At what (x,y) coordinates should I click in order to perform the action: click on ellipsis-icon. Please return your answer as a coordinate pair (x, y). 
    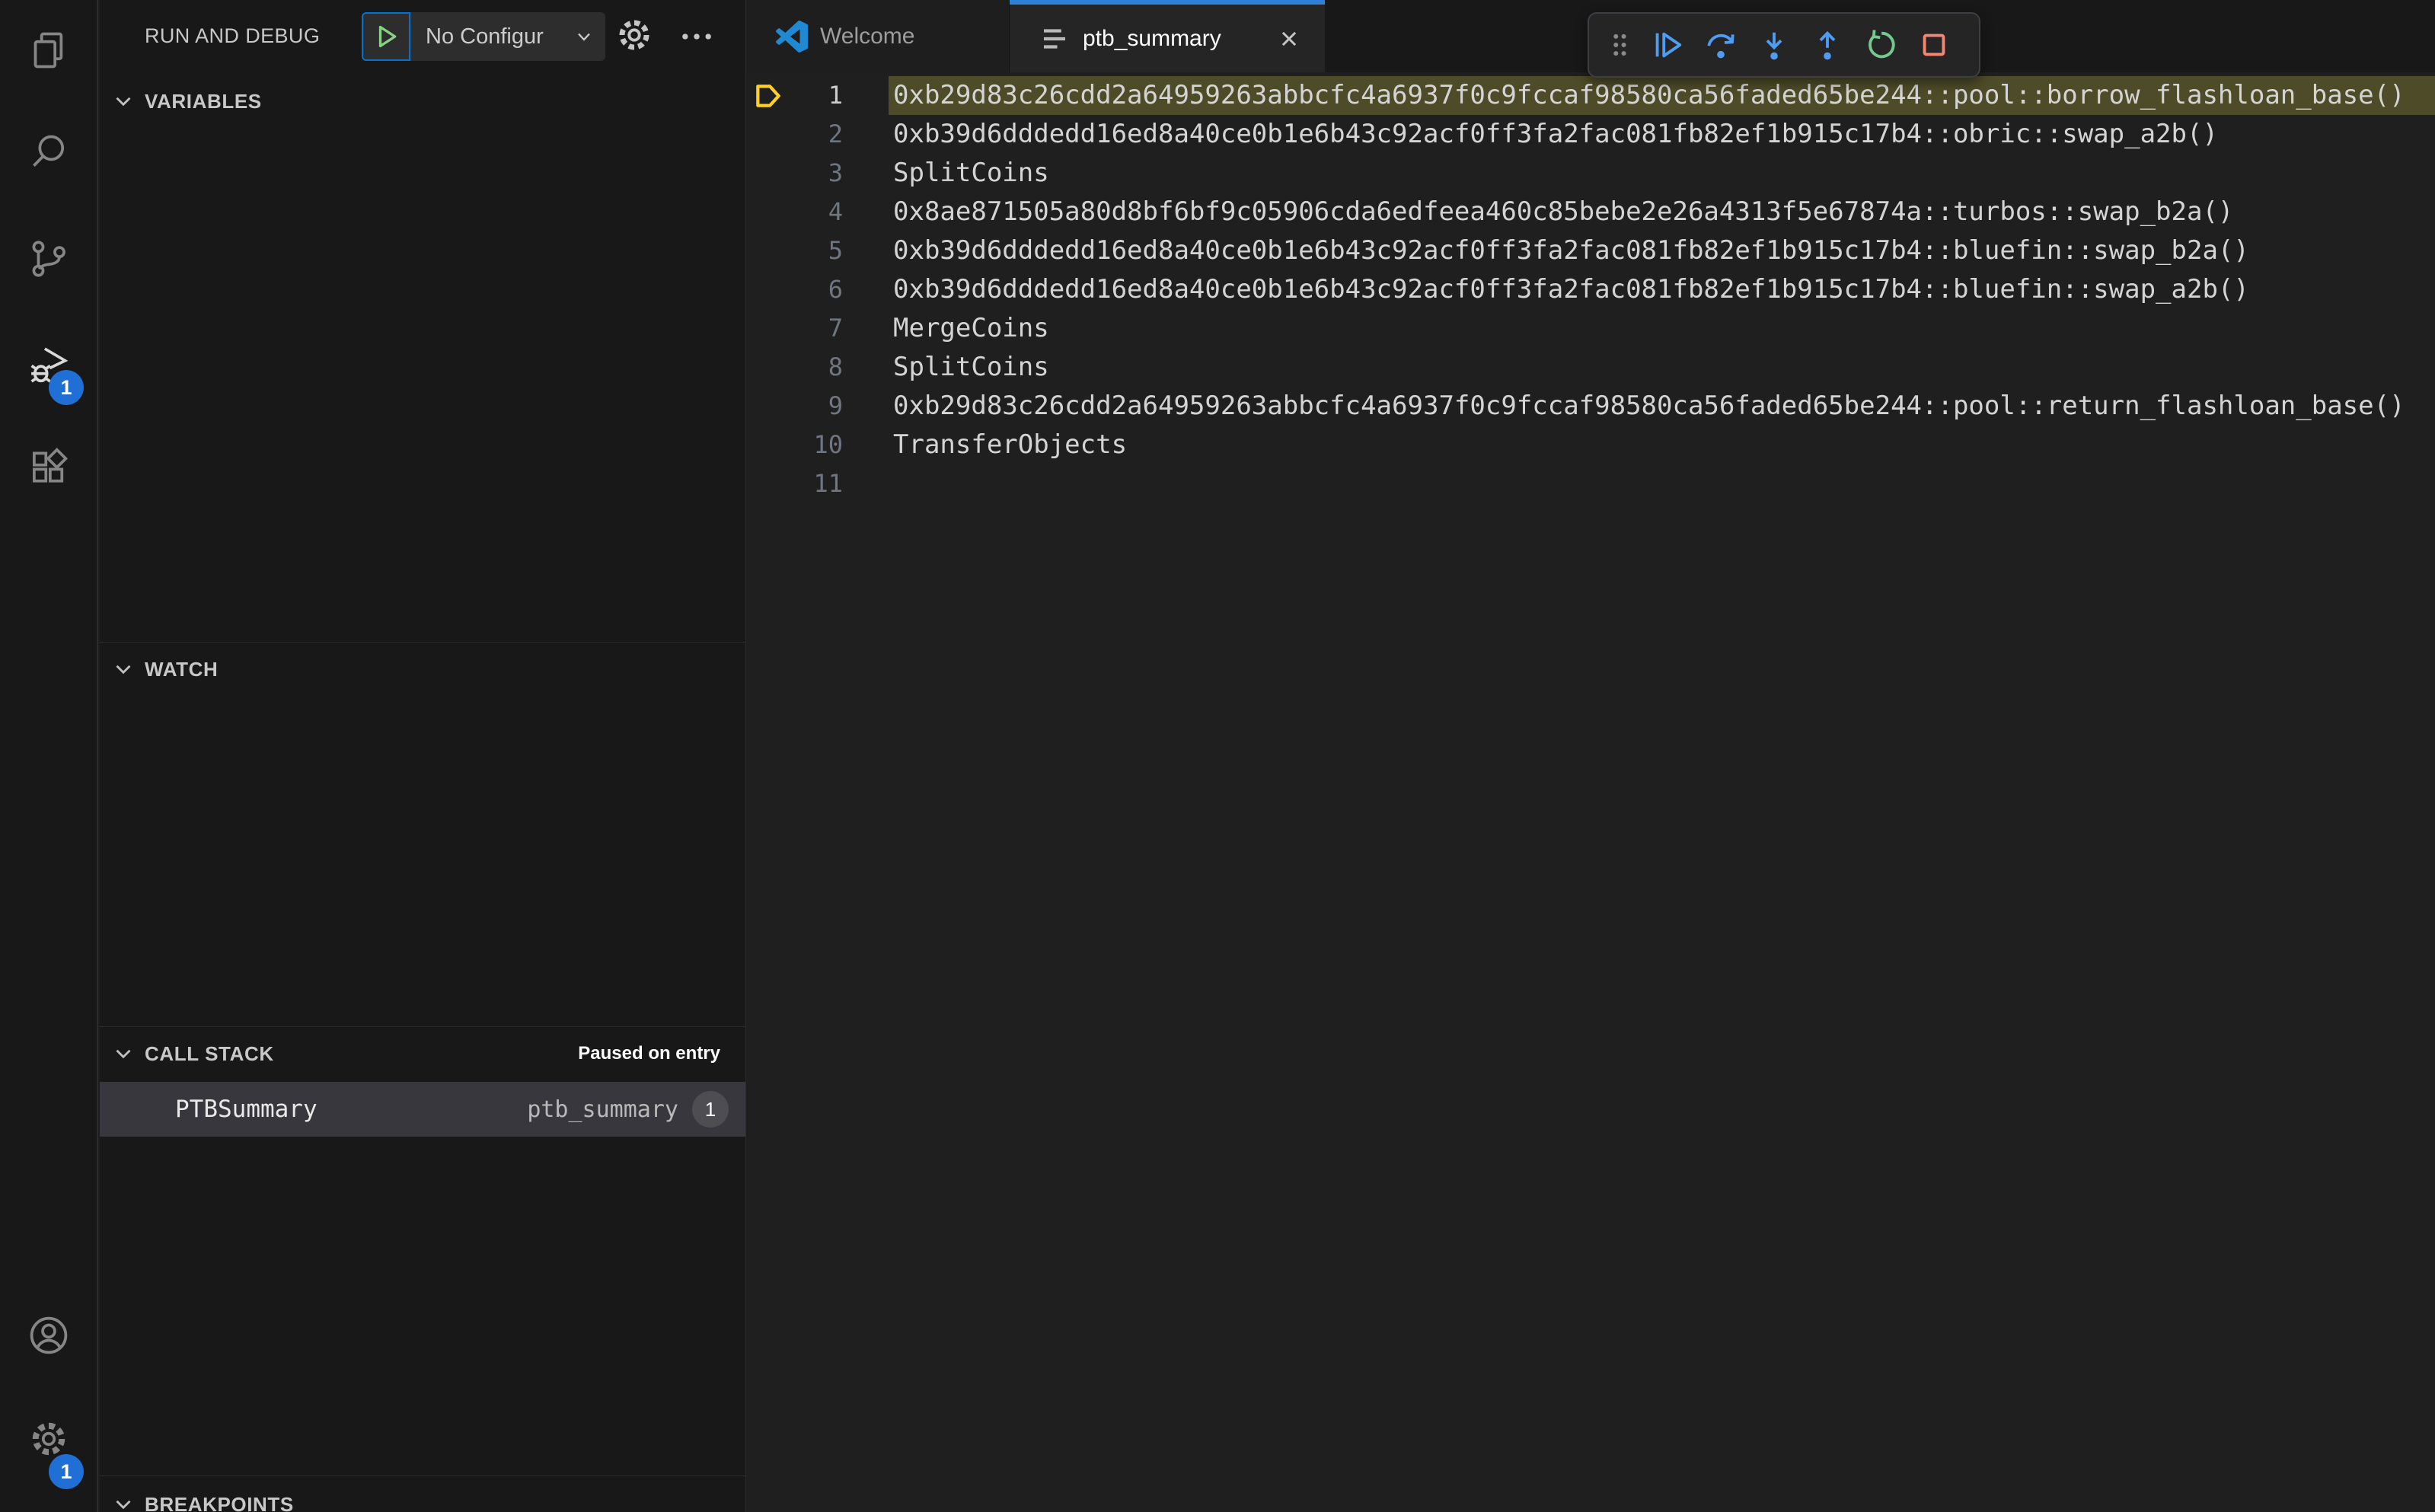
    Looking at the image, I should click on (696, 36).